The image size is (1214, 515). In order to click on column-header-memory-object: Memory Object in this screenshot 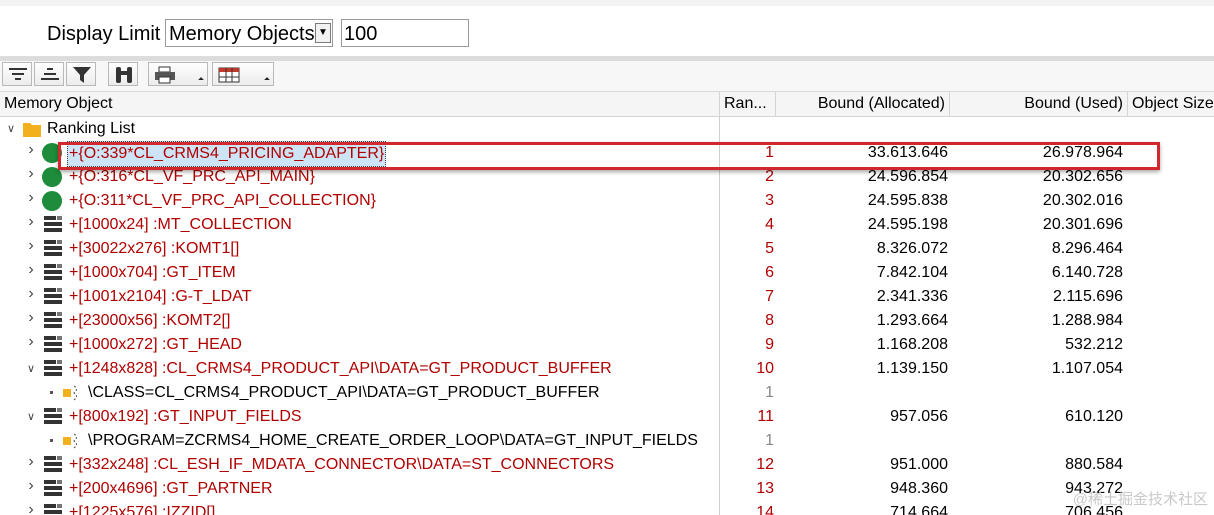, I will do `click(360, 104)`.